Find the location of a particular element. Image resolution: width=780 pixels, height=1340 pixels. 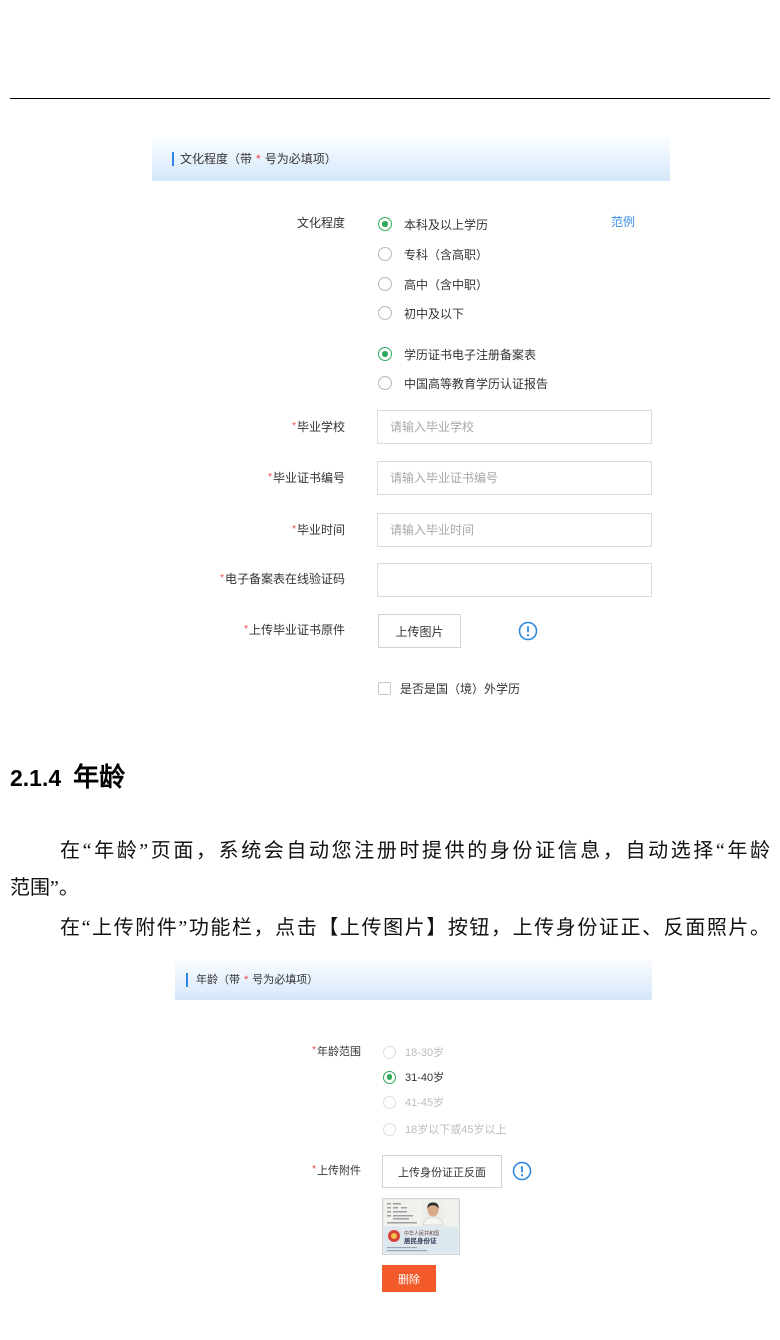

education-panel-header: 文化程度（带 * 号为必填项） is located at coordinates (411, 159).